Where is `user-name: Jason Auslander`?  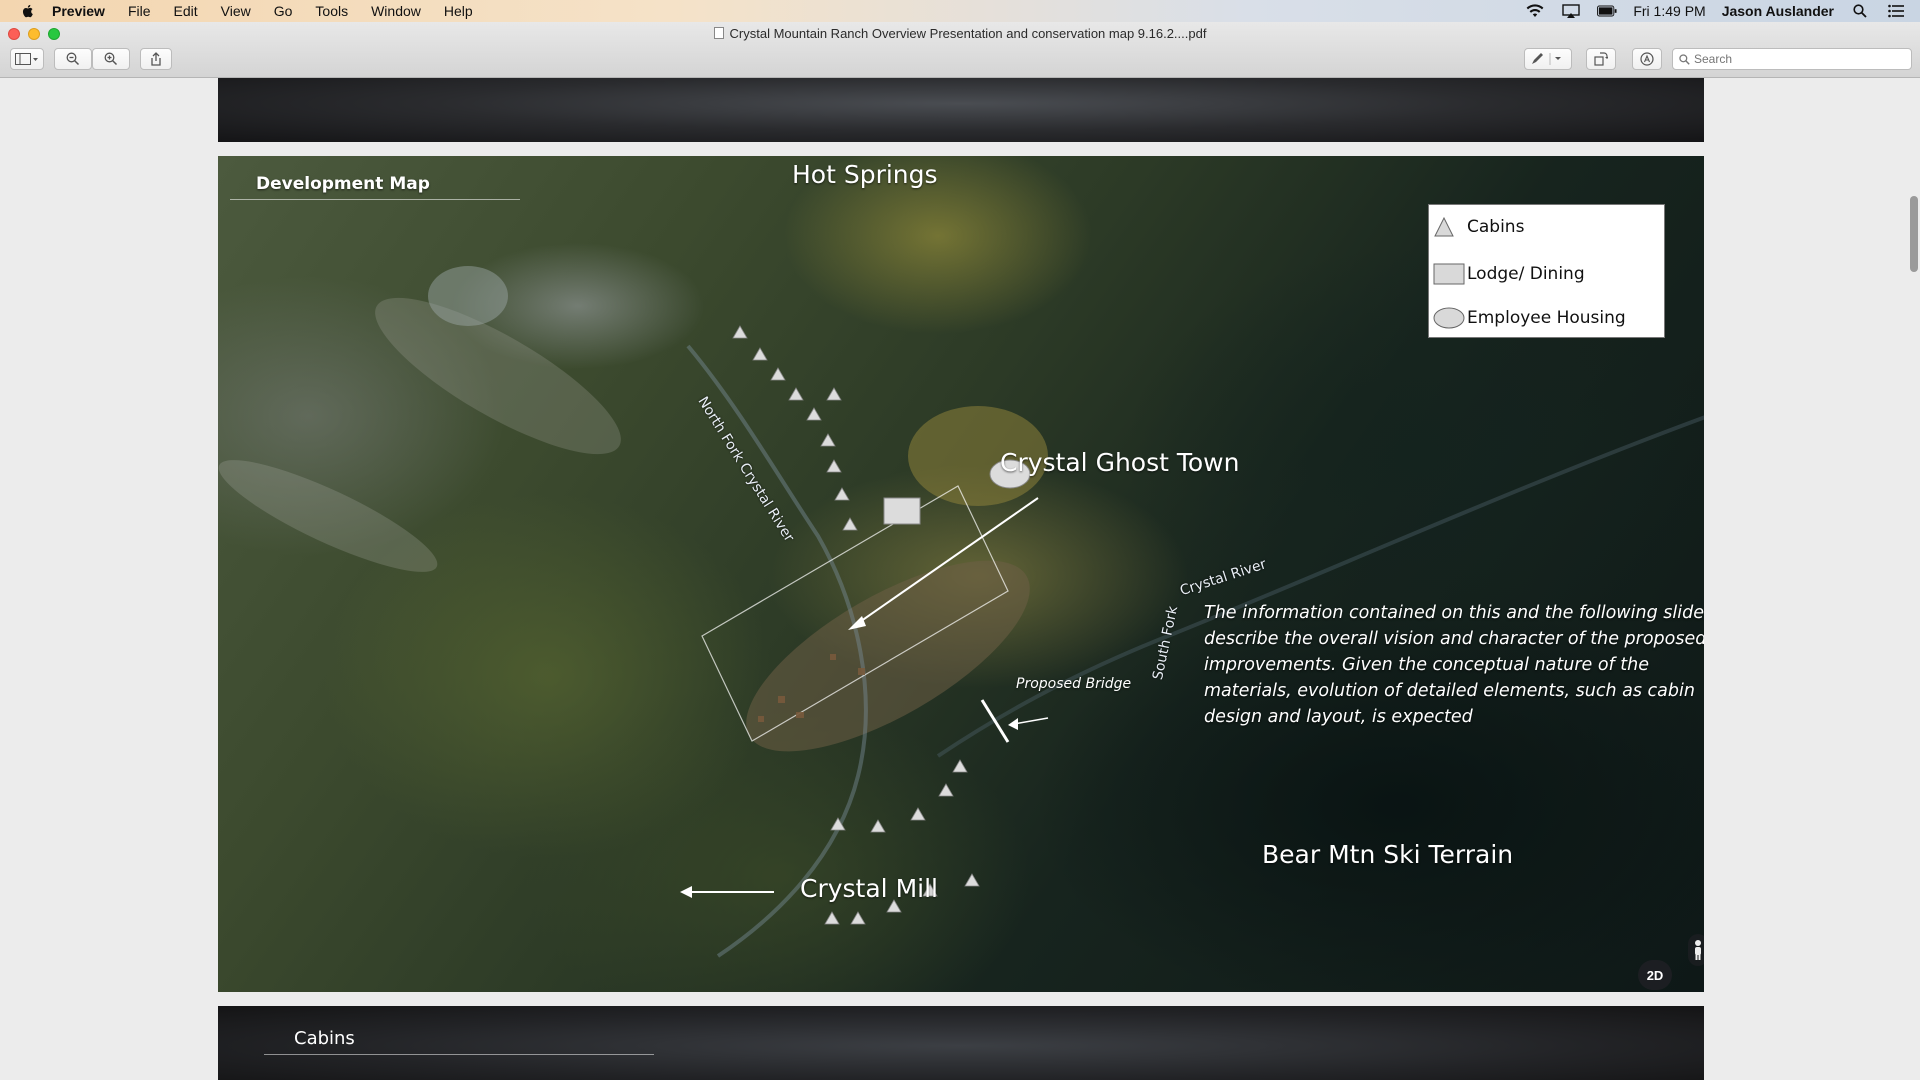 user-name: Jason Auslander is located at coordinates (1778, 11).